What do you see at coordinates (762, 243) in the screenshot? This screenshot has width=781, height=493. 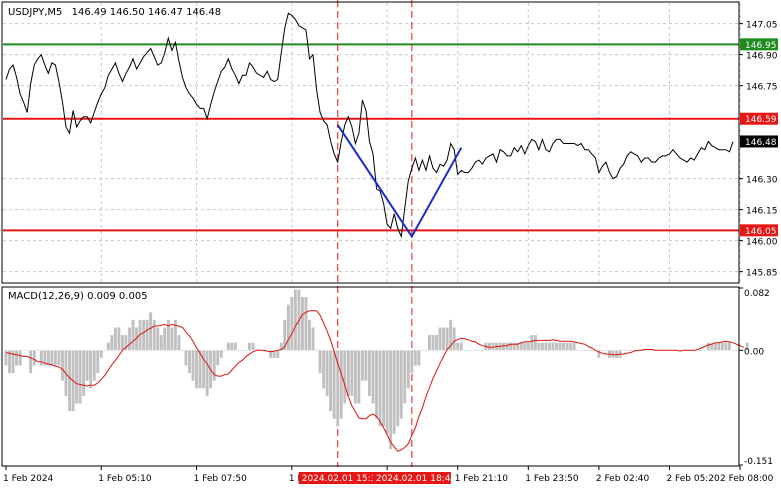 I see `price-tick-label: 146.00` at bounding box center [762, 243].